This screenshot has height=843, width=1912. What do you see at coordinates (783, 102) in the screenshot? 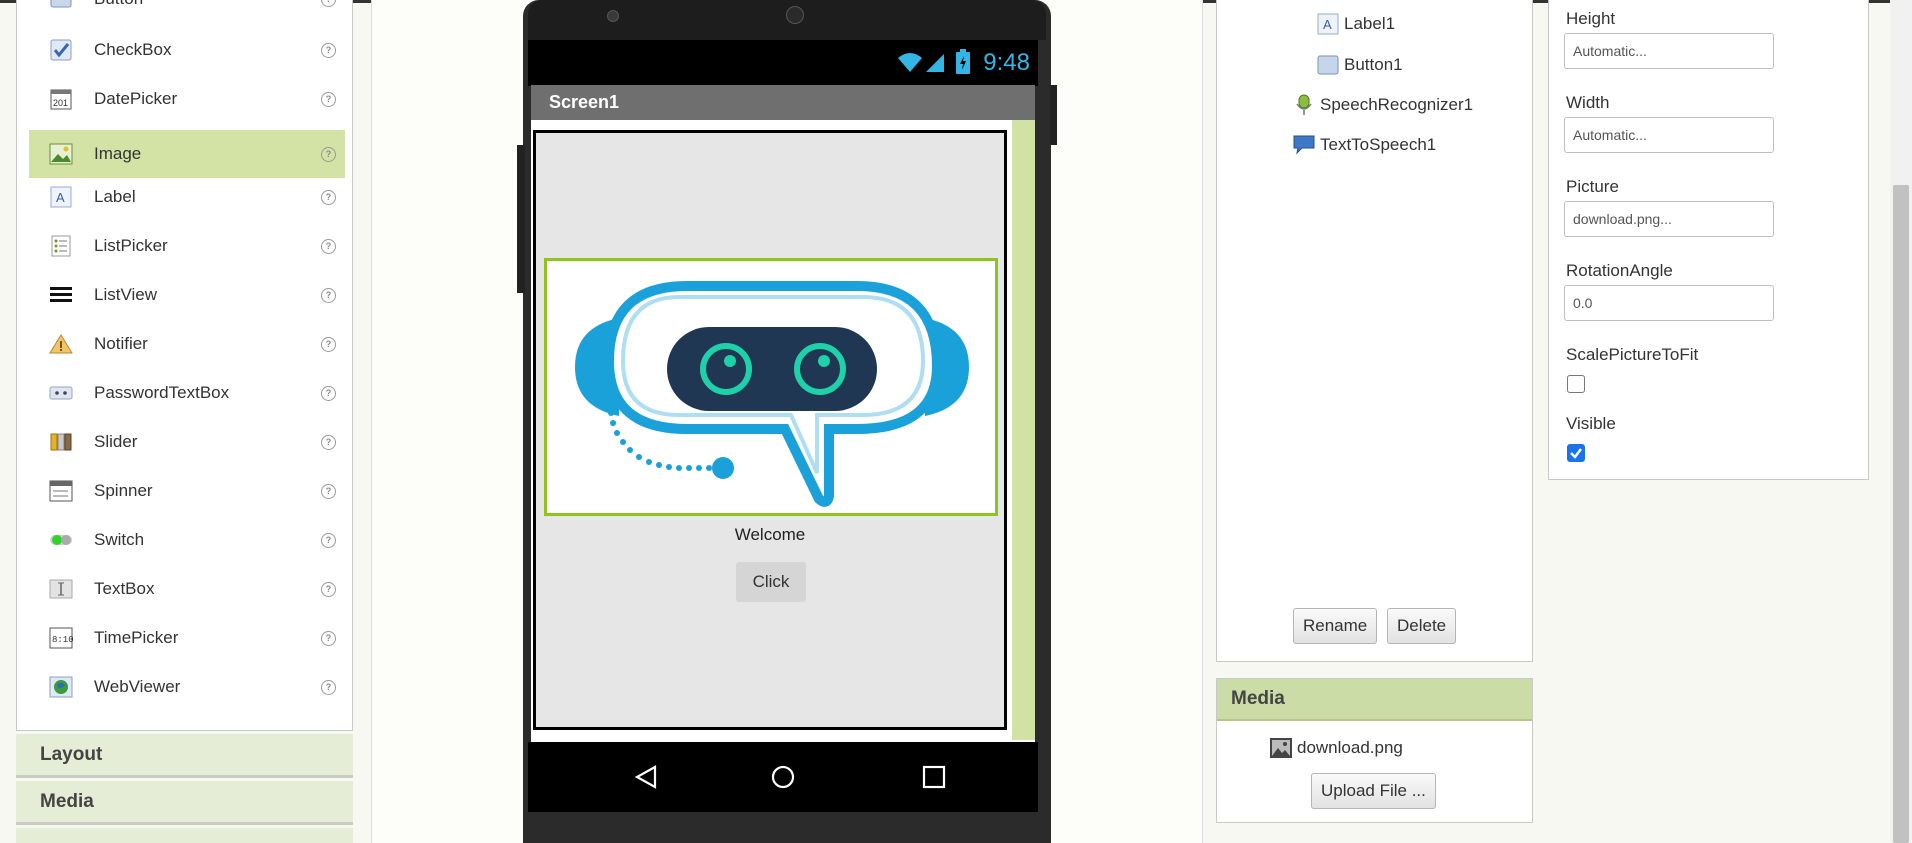
I see `screen-title-bar: Screen1` at bounding box center [783, 102].